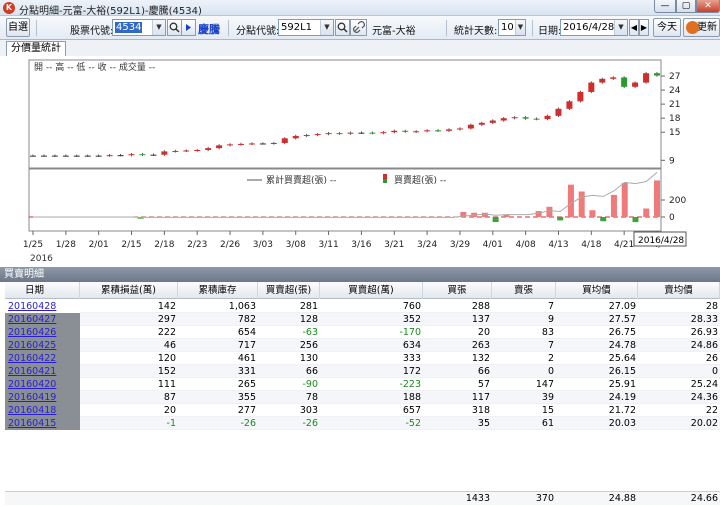 This screenshot has width=720, height=507. I want to click on branch-code-input: 592L1 ▼, so click(306, 27).